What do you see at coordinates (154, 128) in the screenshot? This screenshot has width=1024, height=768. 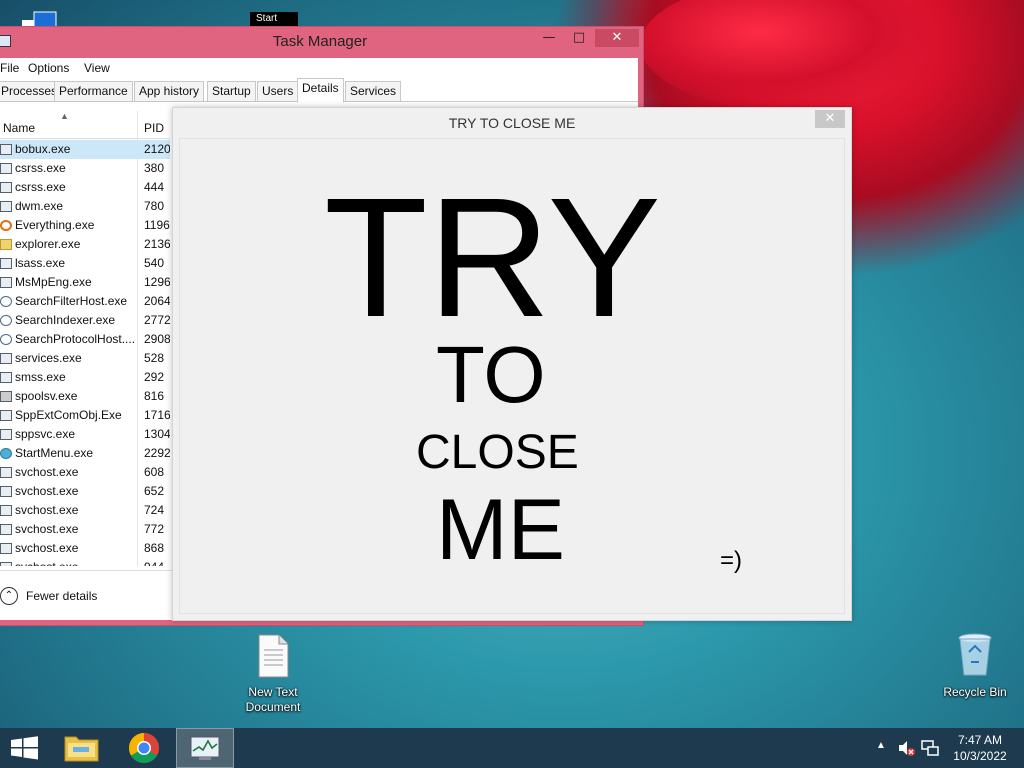 I see `column-header-pid: PID` at bounding box center [154, 128].